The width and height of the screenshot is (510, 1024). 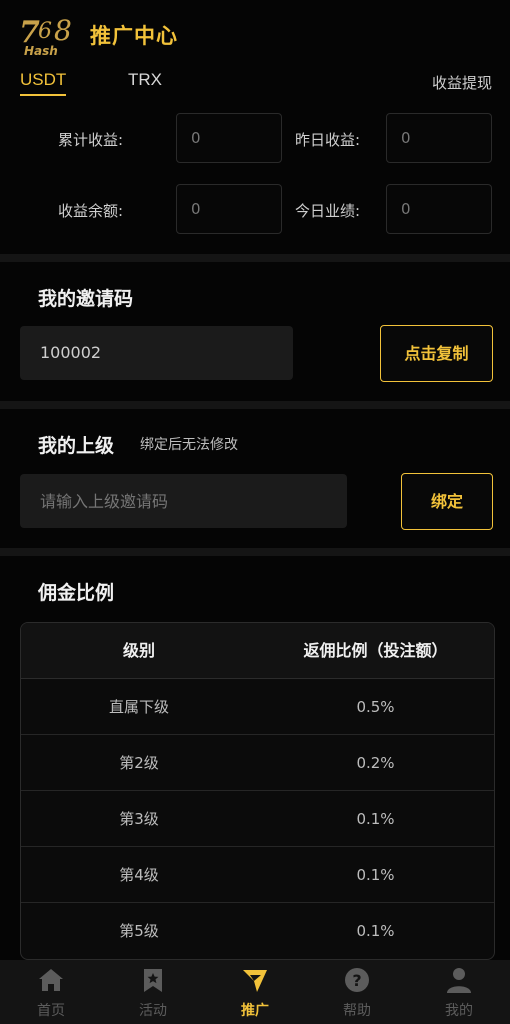 What do you see at coordinates (375, 707) in the screenshot?
I see `row-rate: 0.5%` at bounding box center [375, 707].